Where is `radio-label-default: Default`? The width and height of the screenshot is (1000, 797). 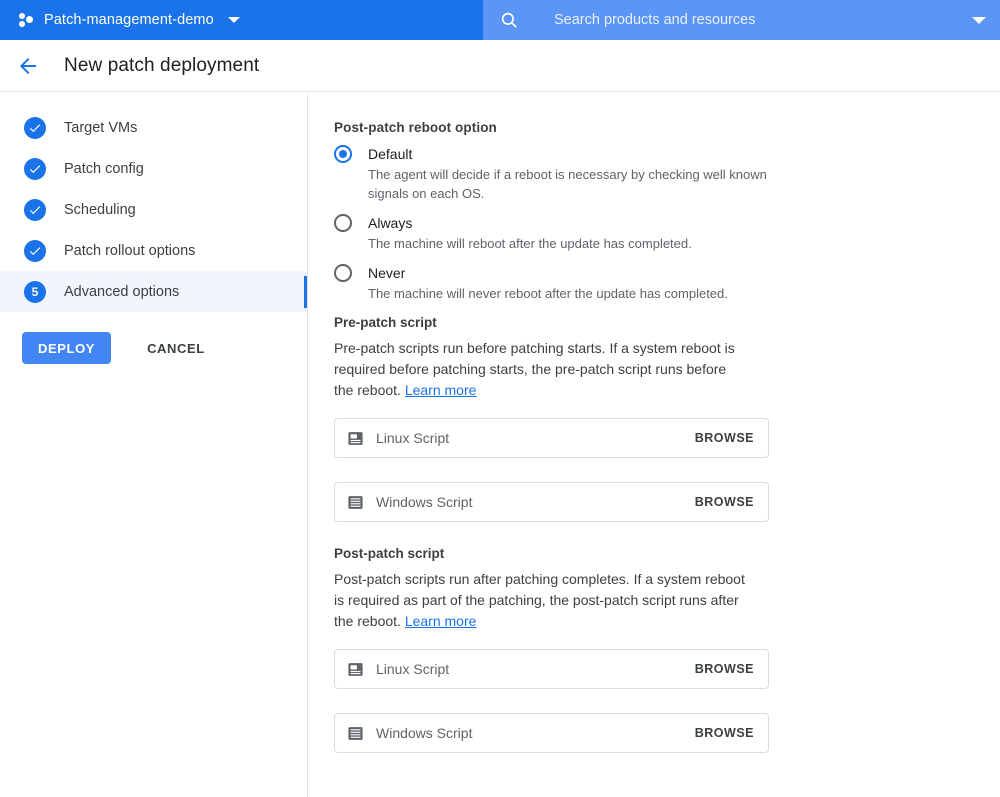 radio-label-default: Default is located at coordinates (390, 154).